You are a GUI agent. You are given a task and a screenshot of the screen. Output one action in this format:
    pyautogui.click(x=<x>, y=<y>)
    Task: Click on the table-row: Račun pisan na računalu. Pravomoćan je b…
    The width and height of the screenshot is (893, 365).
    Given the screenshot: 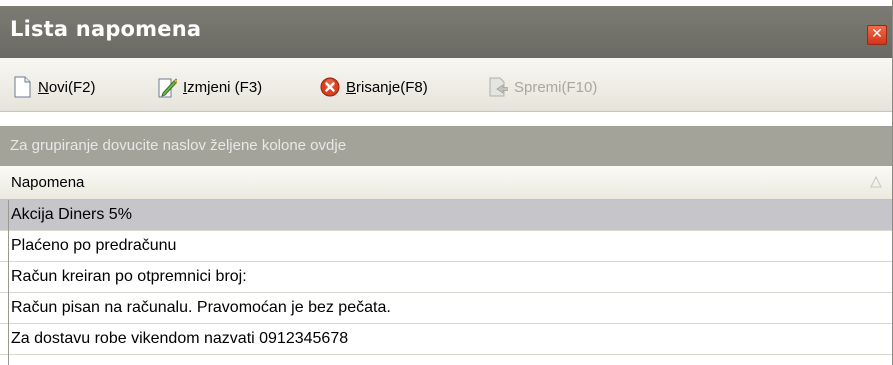 What is the action you would take?
    pyautogui.click(x=446, y=308)
    